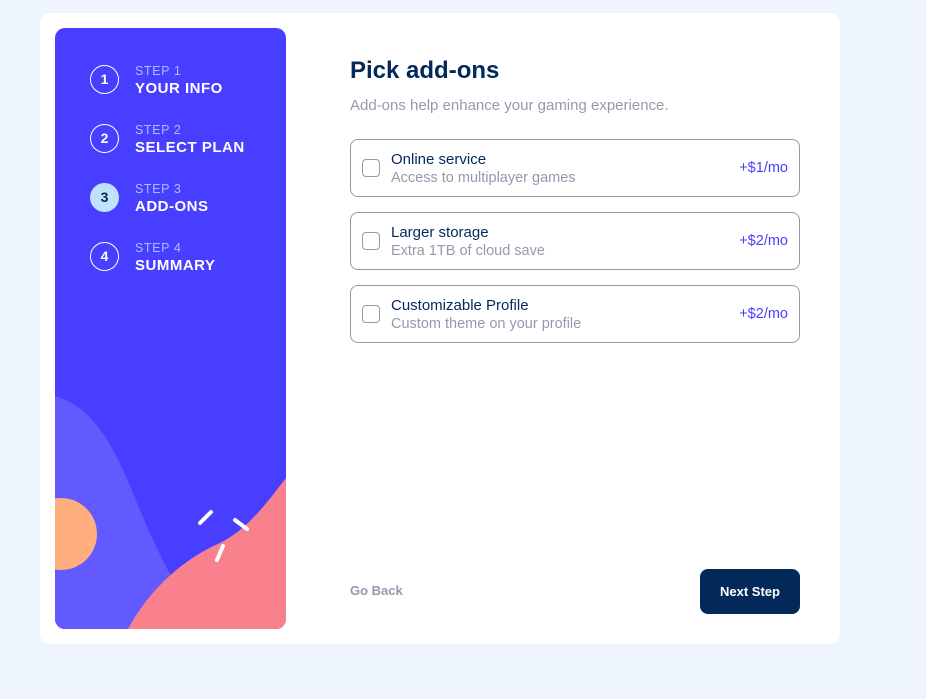 This screenshot has height=699, width=926. What do you see at coordinates (104, 197) in the screenshot?
I see `step-number-3-active: 3` at bounding box center [104, 197].